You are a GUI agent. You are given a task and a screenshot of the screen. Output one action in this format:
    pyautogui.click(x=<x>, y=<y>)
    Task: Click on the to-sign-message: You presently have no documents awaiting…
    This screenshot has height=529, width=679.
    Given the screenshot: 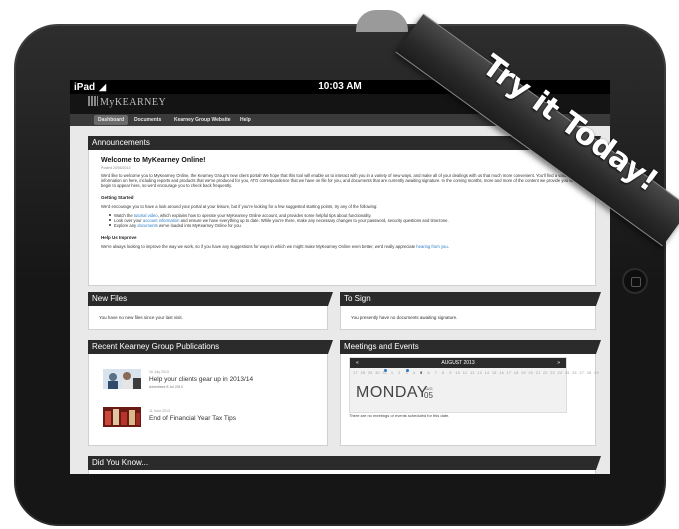 What is the action you would take?
    pyautogui.click(x=404, y=317)
    